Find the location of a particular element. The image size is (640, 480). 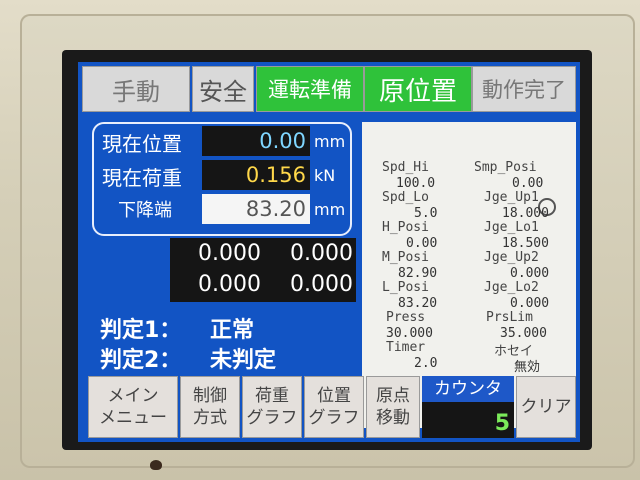

operation-complete-button: 動作完了 is located at coordinates (524, 89).